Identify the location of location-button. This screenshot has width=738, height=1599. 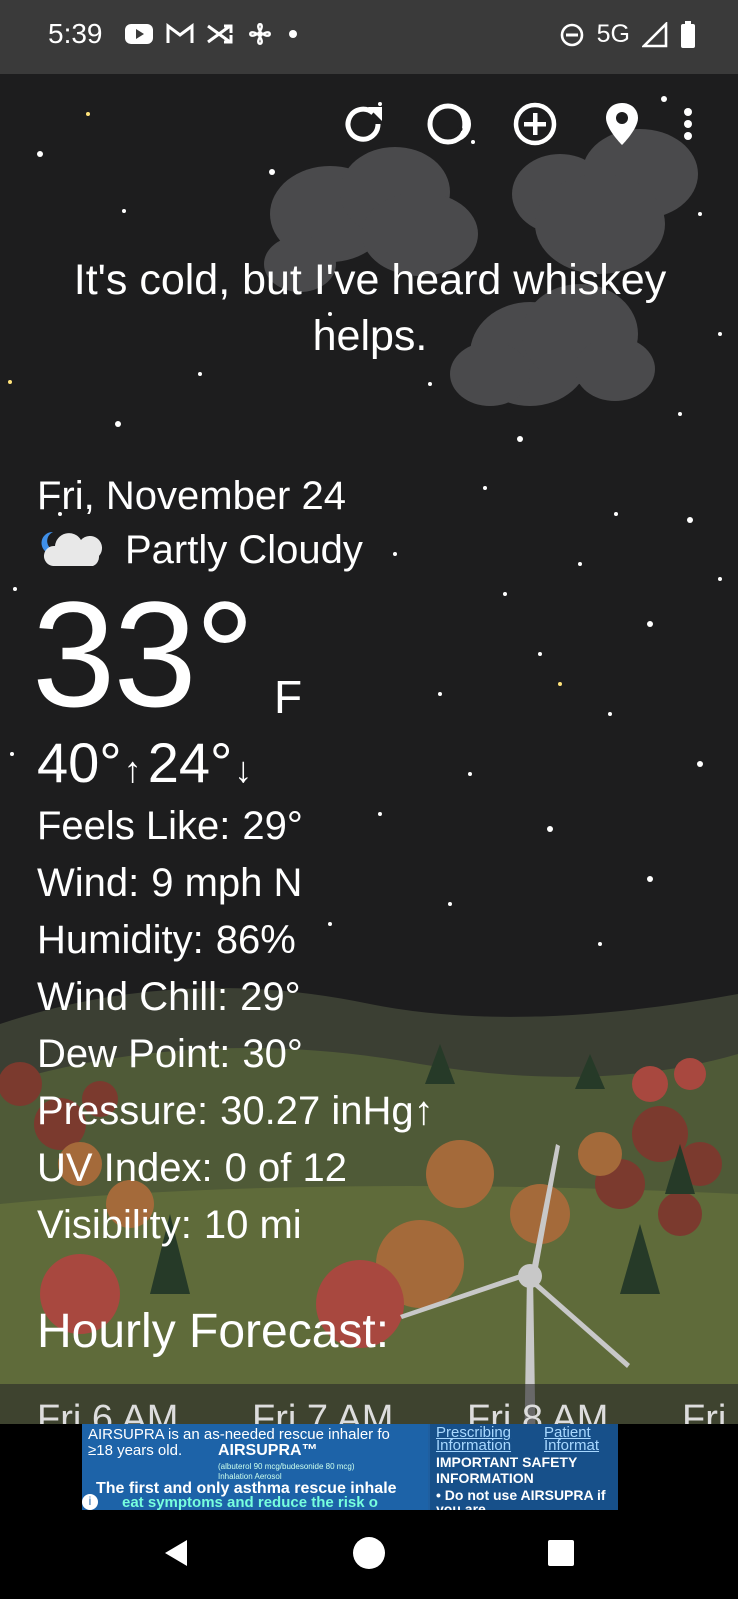
(622, 126).